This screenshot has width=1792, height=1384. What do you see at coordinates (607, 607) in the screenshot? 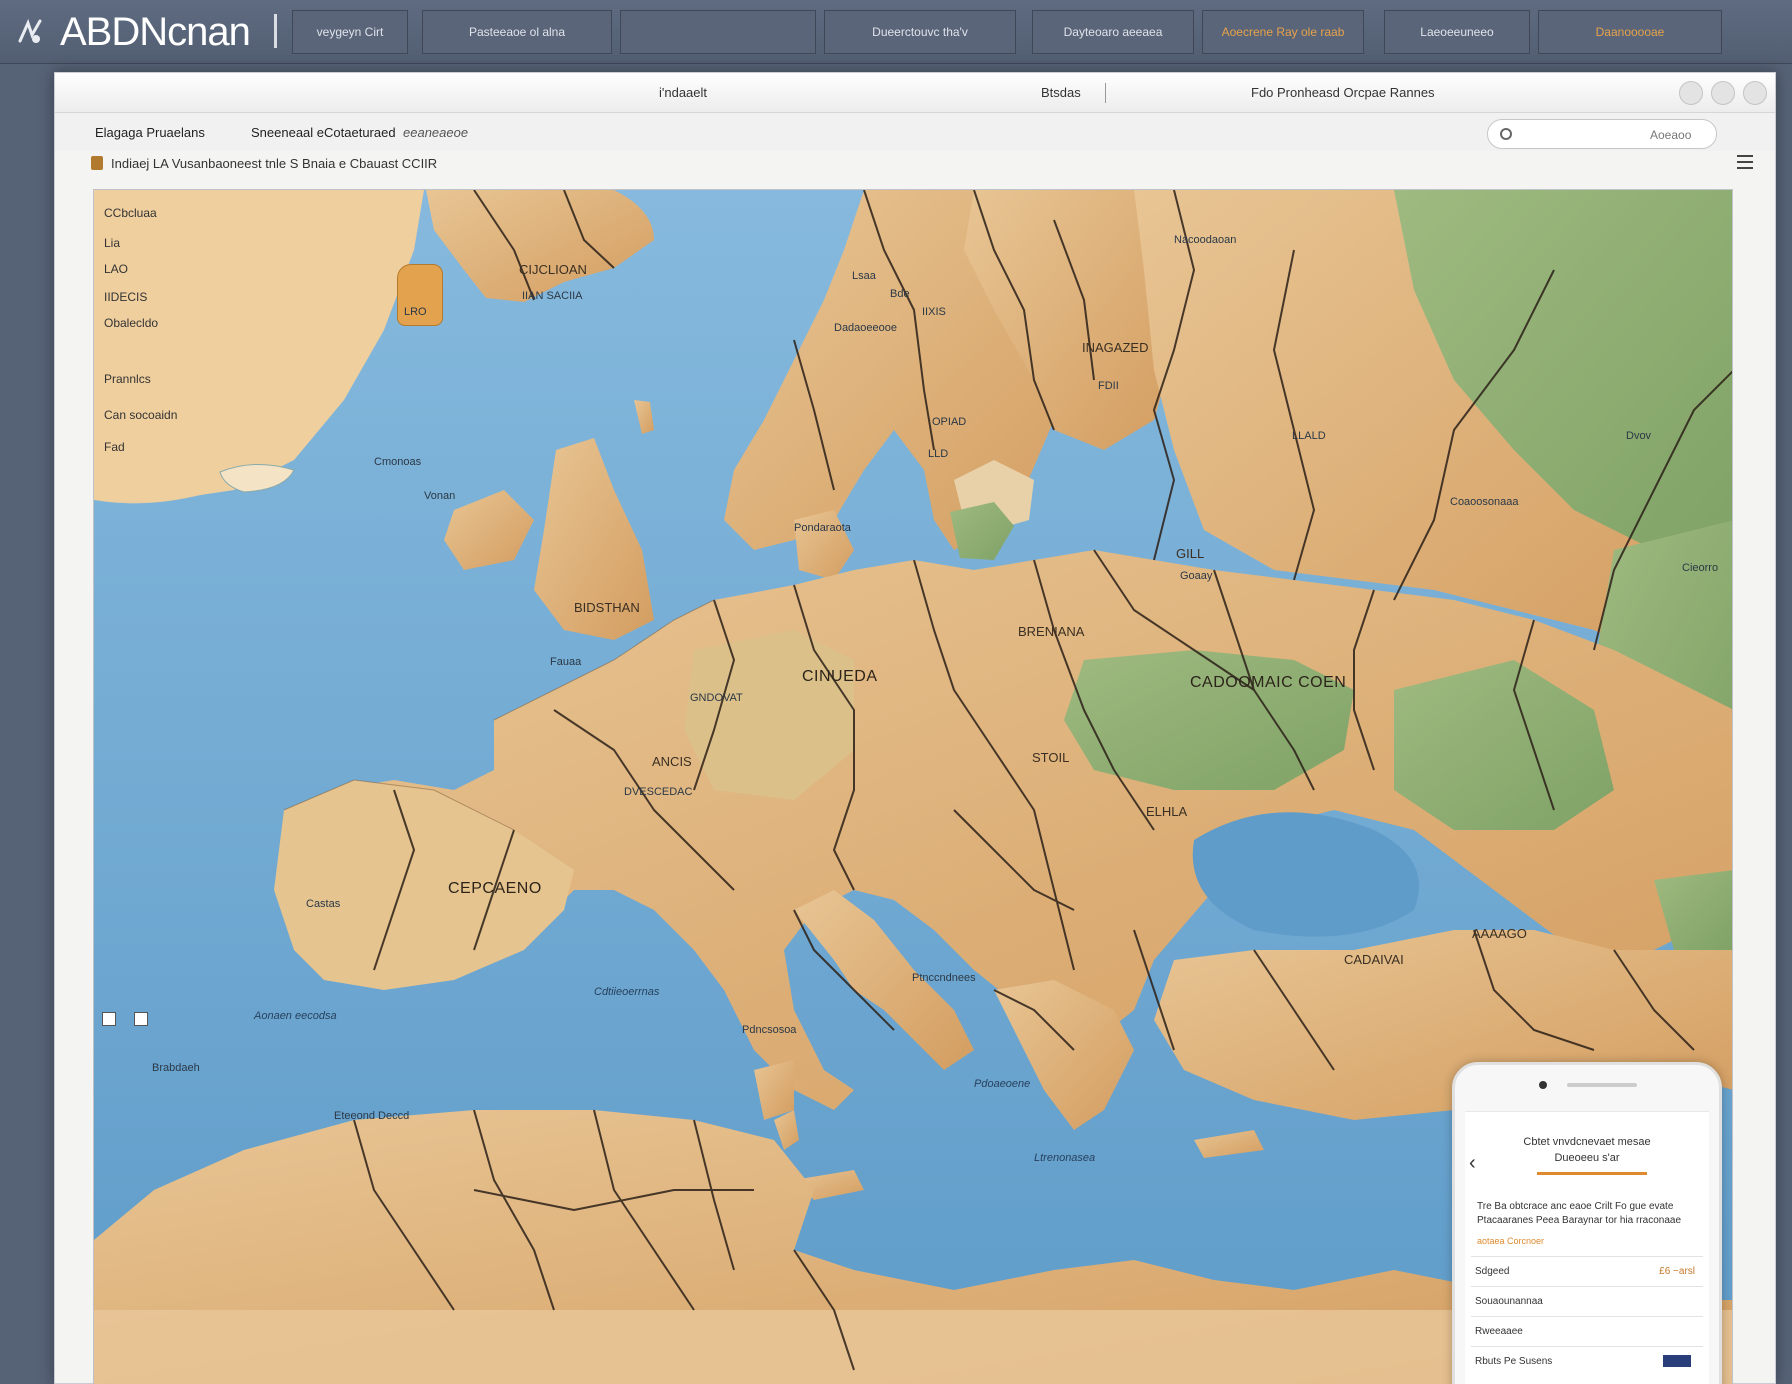
I see `map-label: BIDSTHAN` at bounding box center [607, 607].